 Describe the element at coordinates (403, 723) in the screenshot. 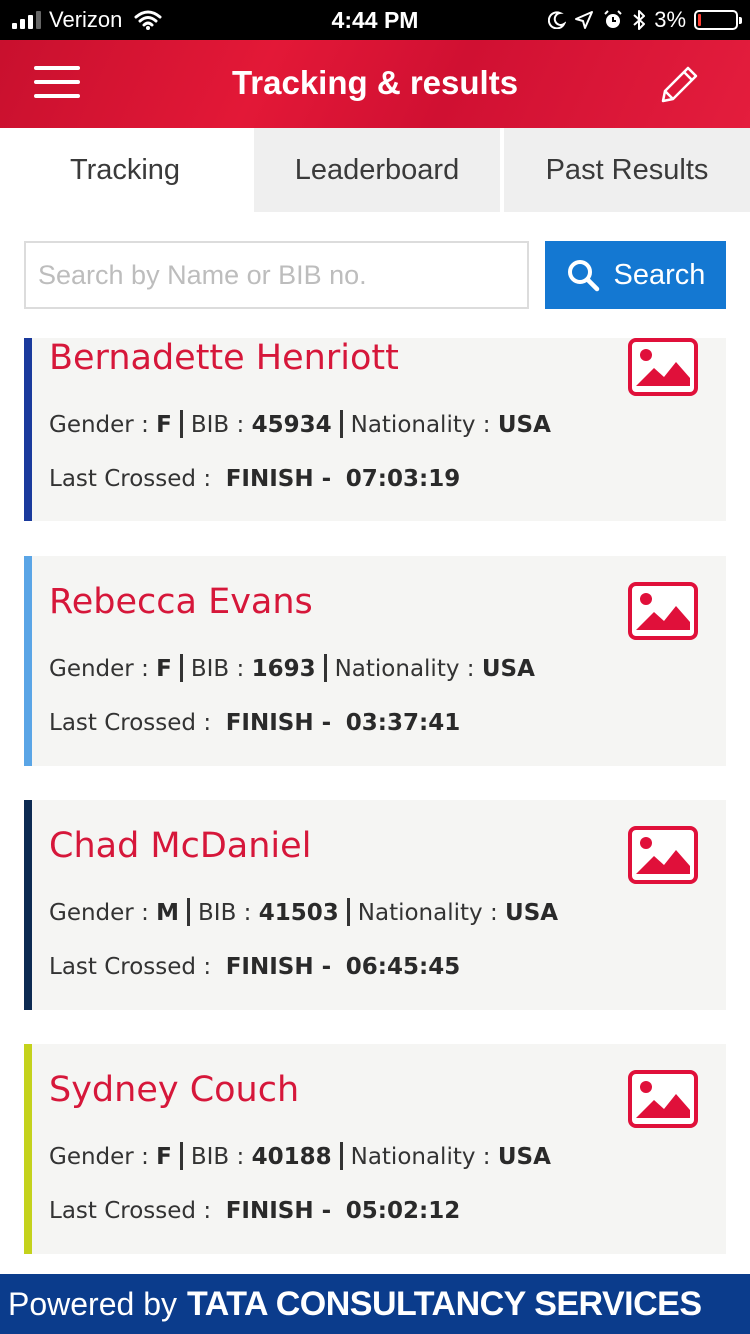

I see `last-crossed-time: 03:37:41` at that location.